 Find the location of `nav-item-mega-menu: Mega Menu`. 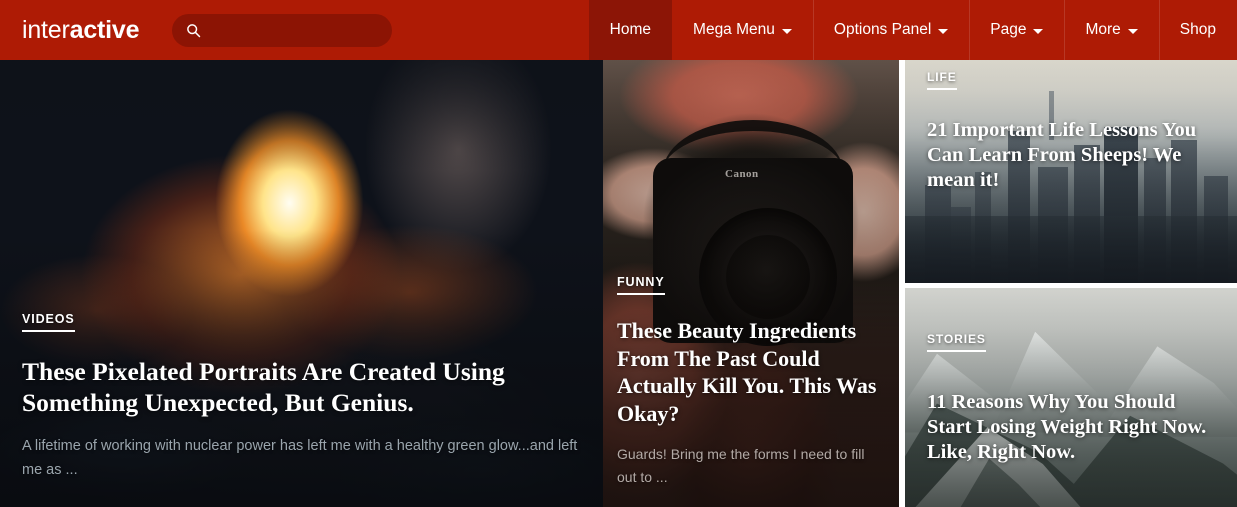

nav-item-mega-menu: Mega Menu is located at coordinates (742, 30).